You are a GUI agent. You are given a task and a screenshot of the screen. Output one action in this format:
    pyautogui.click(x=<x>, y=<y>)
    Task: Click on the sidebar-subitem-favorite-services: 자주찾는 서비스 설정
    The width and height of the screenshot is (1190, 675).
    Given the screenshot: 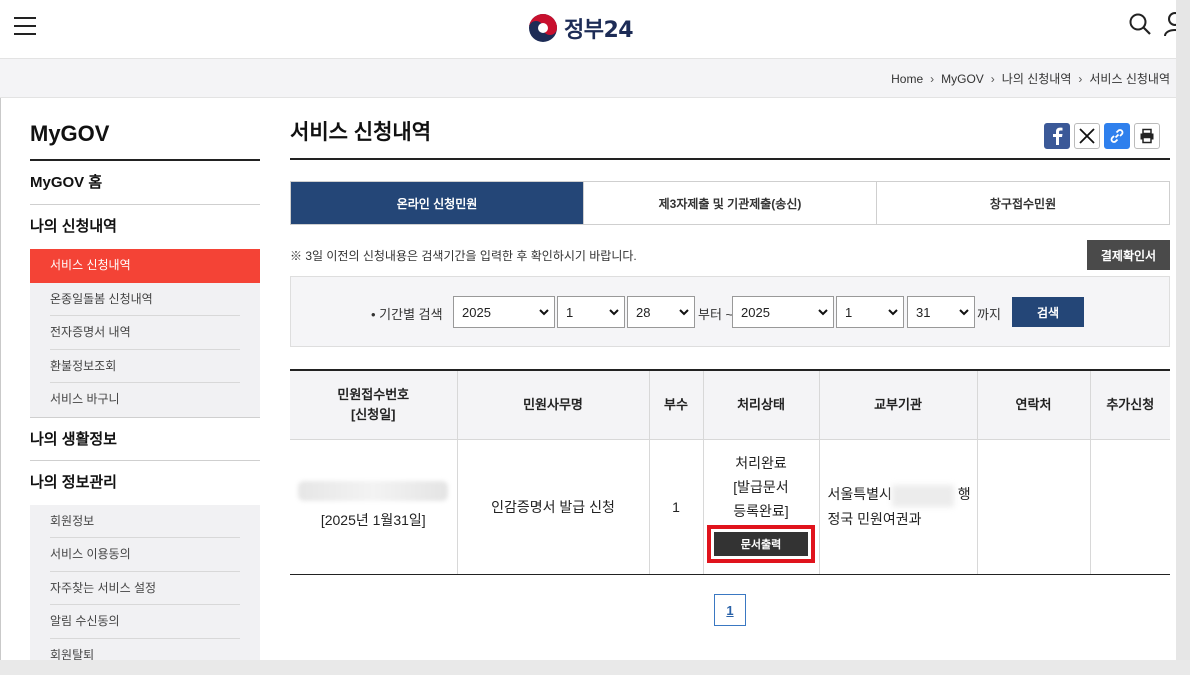 What is the action you would take?
    pyautogui.click(x=145, y=588)
    